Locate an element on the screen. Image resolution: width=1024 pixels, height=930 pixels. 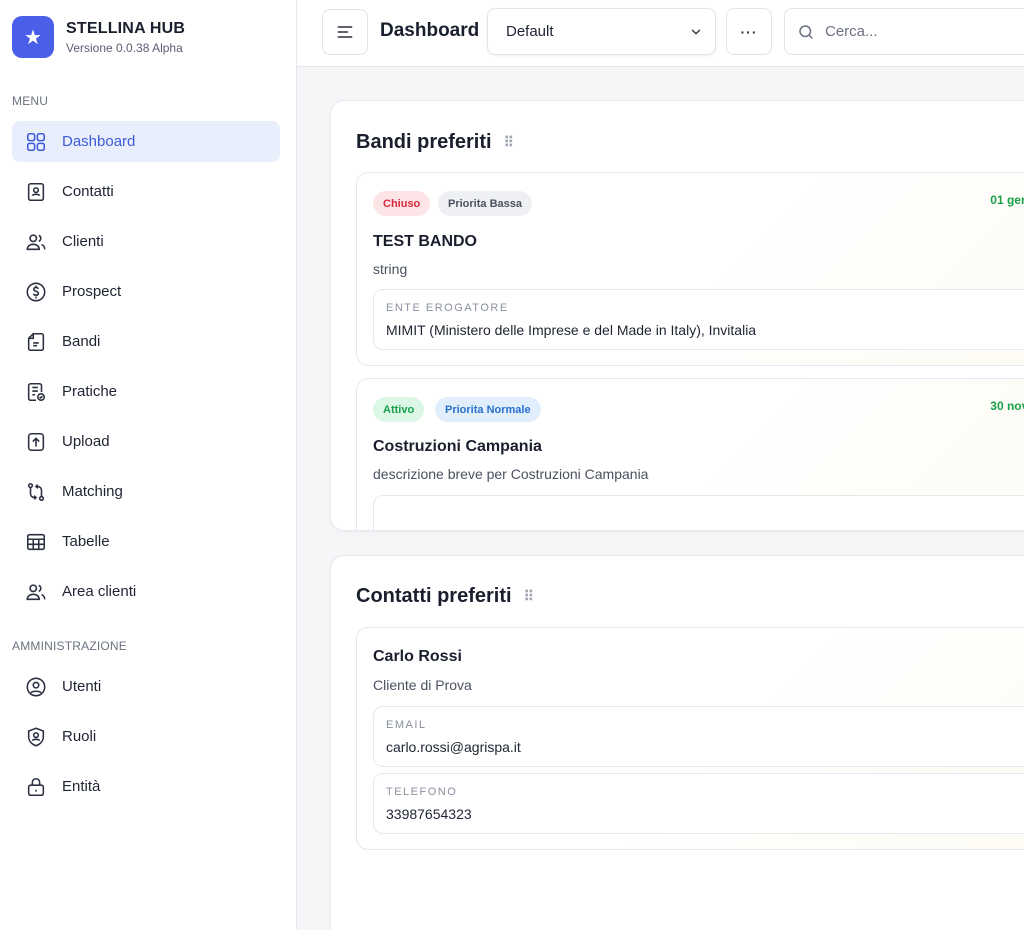
sidebar-item-entita: Entità is located at coordinates (146, 786).